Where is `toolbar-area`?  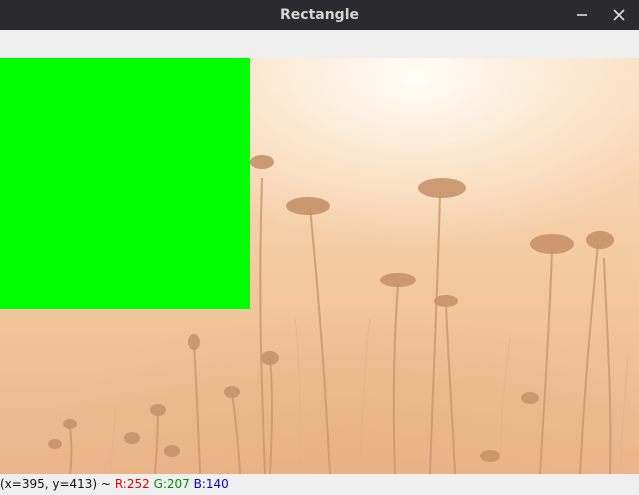 toolbar-area is located at coordinates (319, 44).